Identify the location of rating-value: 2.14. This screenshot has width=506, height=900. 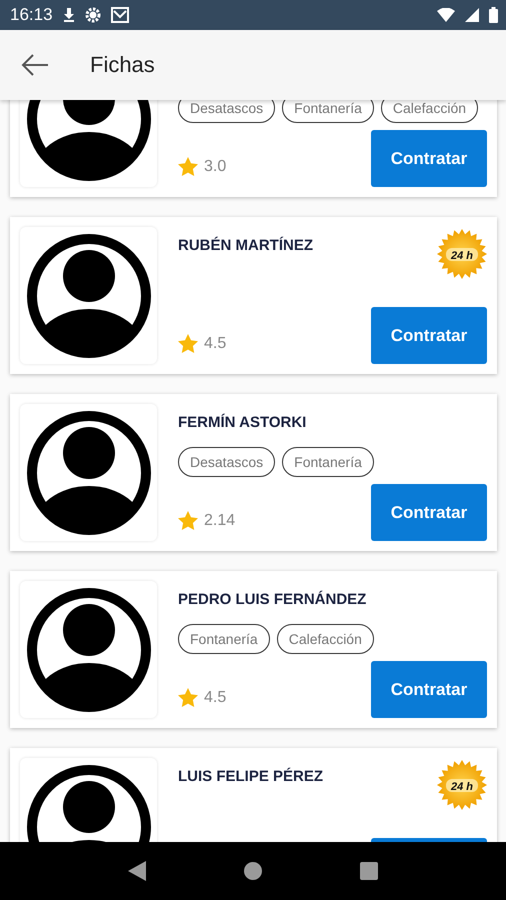
(220, 521).